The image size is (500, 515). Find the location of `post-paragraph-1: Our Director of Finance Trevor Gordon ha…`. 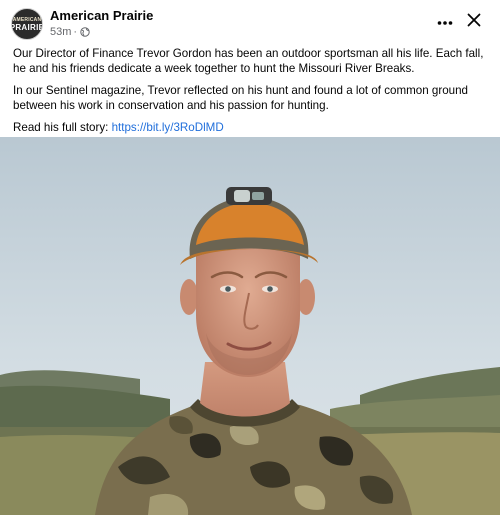

post-paragraph-1: Our Director of Finance Trevor Gordon ha… is located at coordinates (248, 61).